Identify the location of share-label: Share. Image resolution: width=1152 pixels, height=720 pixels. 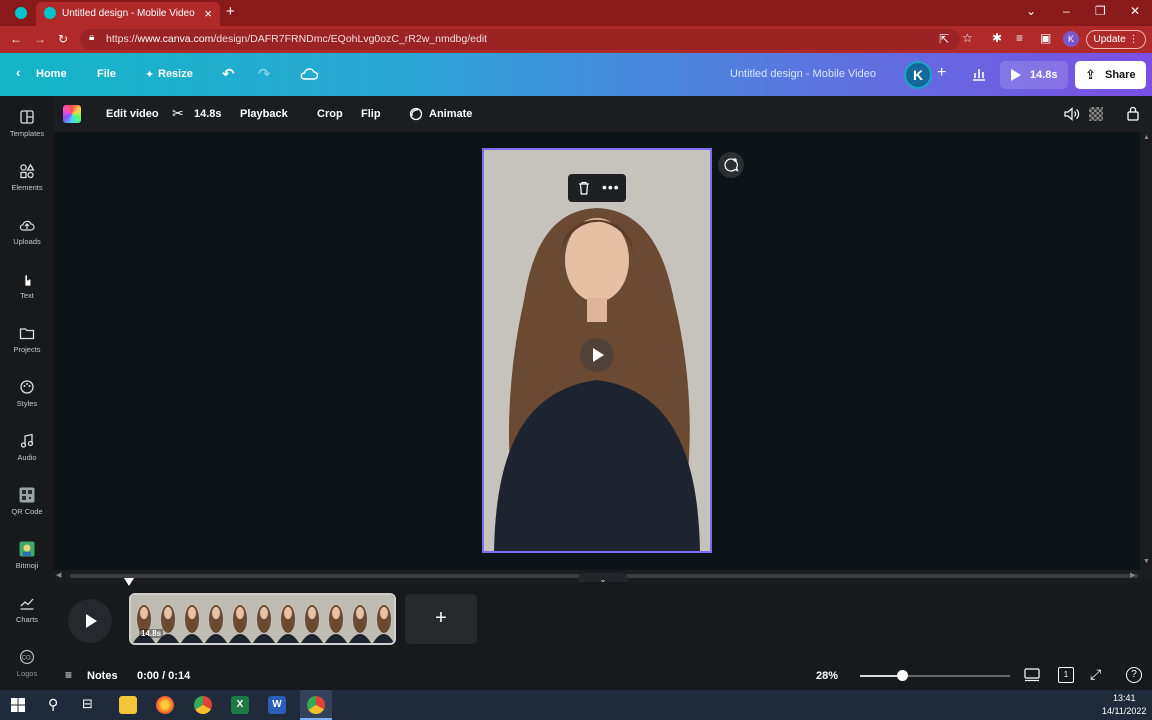
(1120, 75).